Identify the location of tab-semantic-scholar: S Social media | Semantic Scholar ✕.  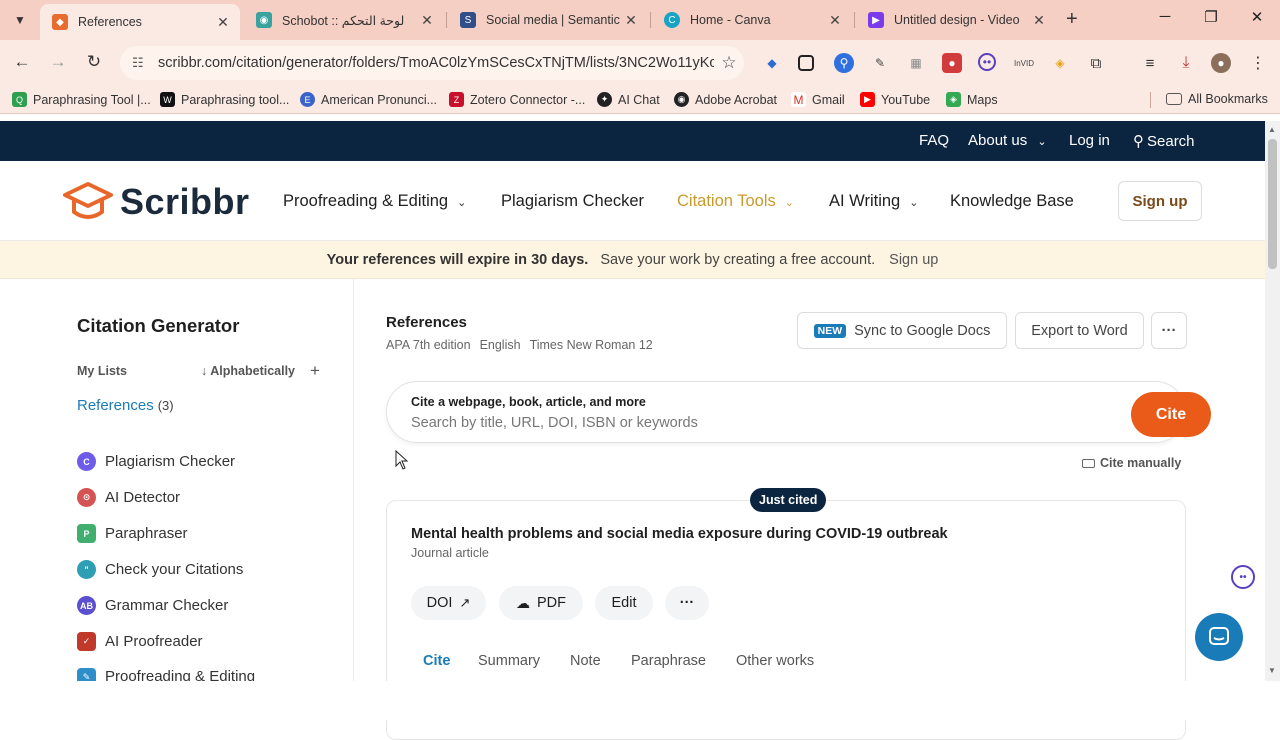
(548, 20).